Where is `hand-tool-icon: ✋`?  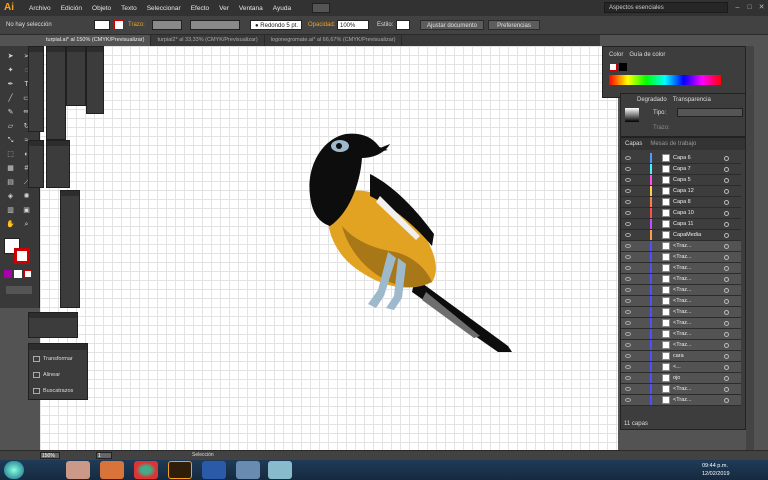
hand-tool-icon: ✋ is located at coordinates (10, 224).